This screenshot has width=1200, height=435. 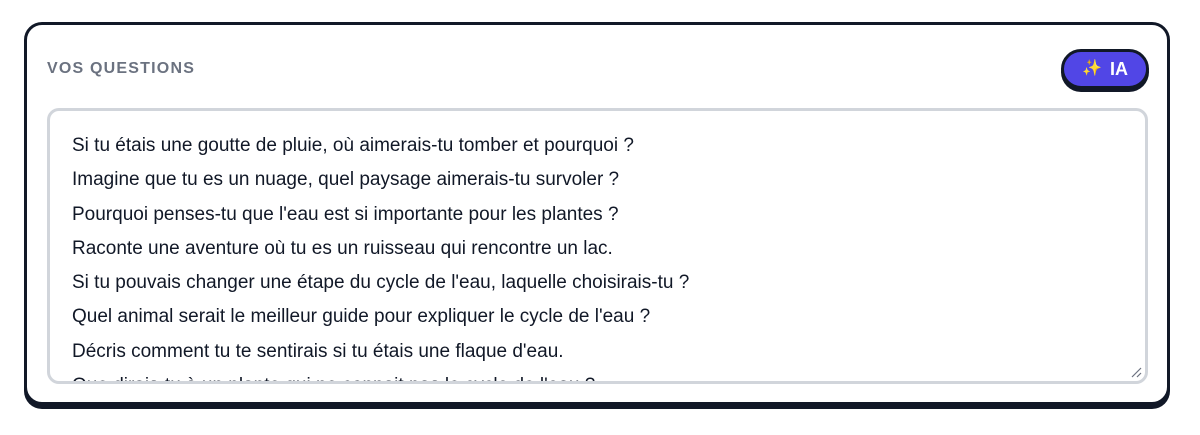 I want to click on section-title: VOS QUESTIONS, so click(x=121, y=68).